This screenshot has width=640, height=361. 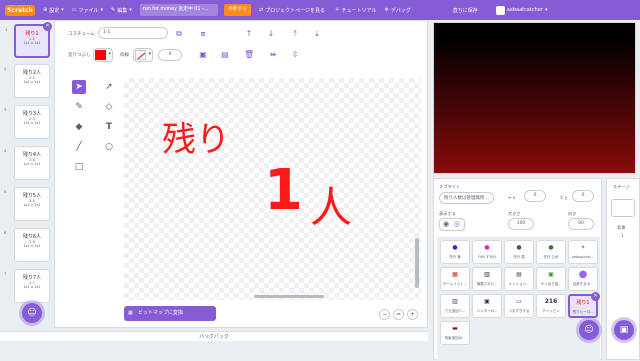 What do you see at coordinates (214, 344) in the screenshot?
I see `backpack: バックパック` at bounding box center [214, 344].